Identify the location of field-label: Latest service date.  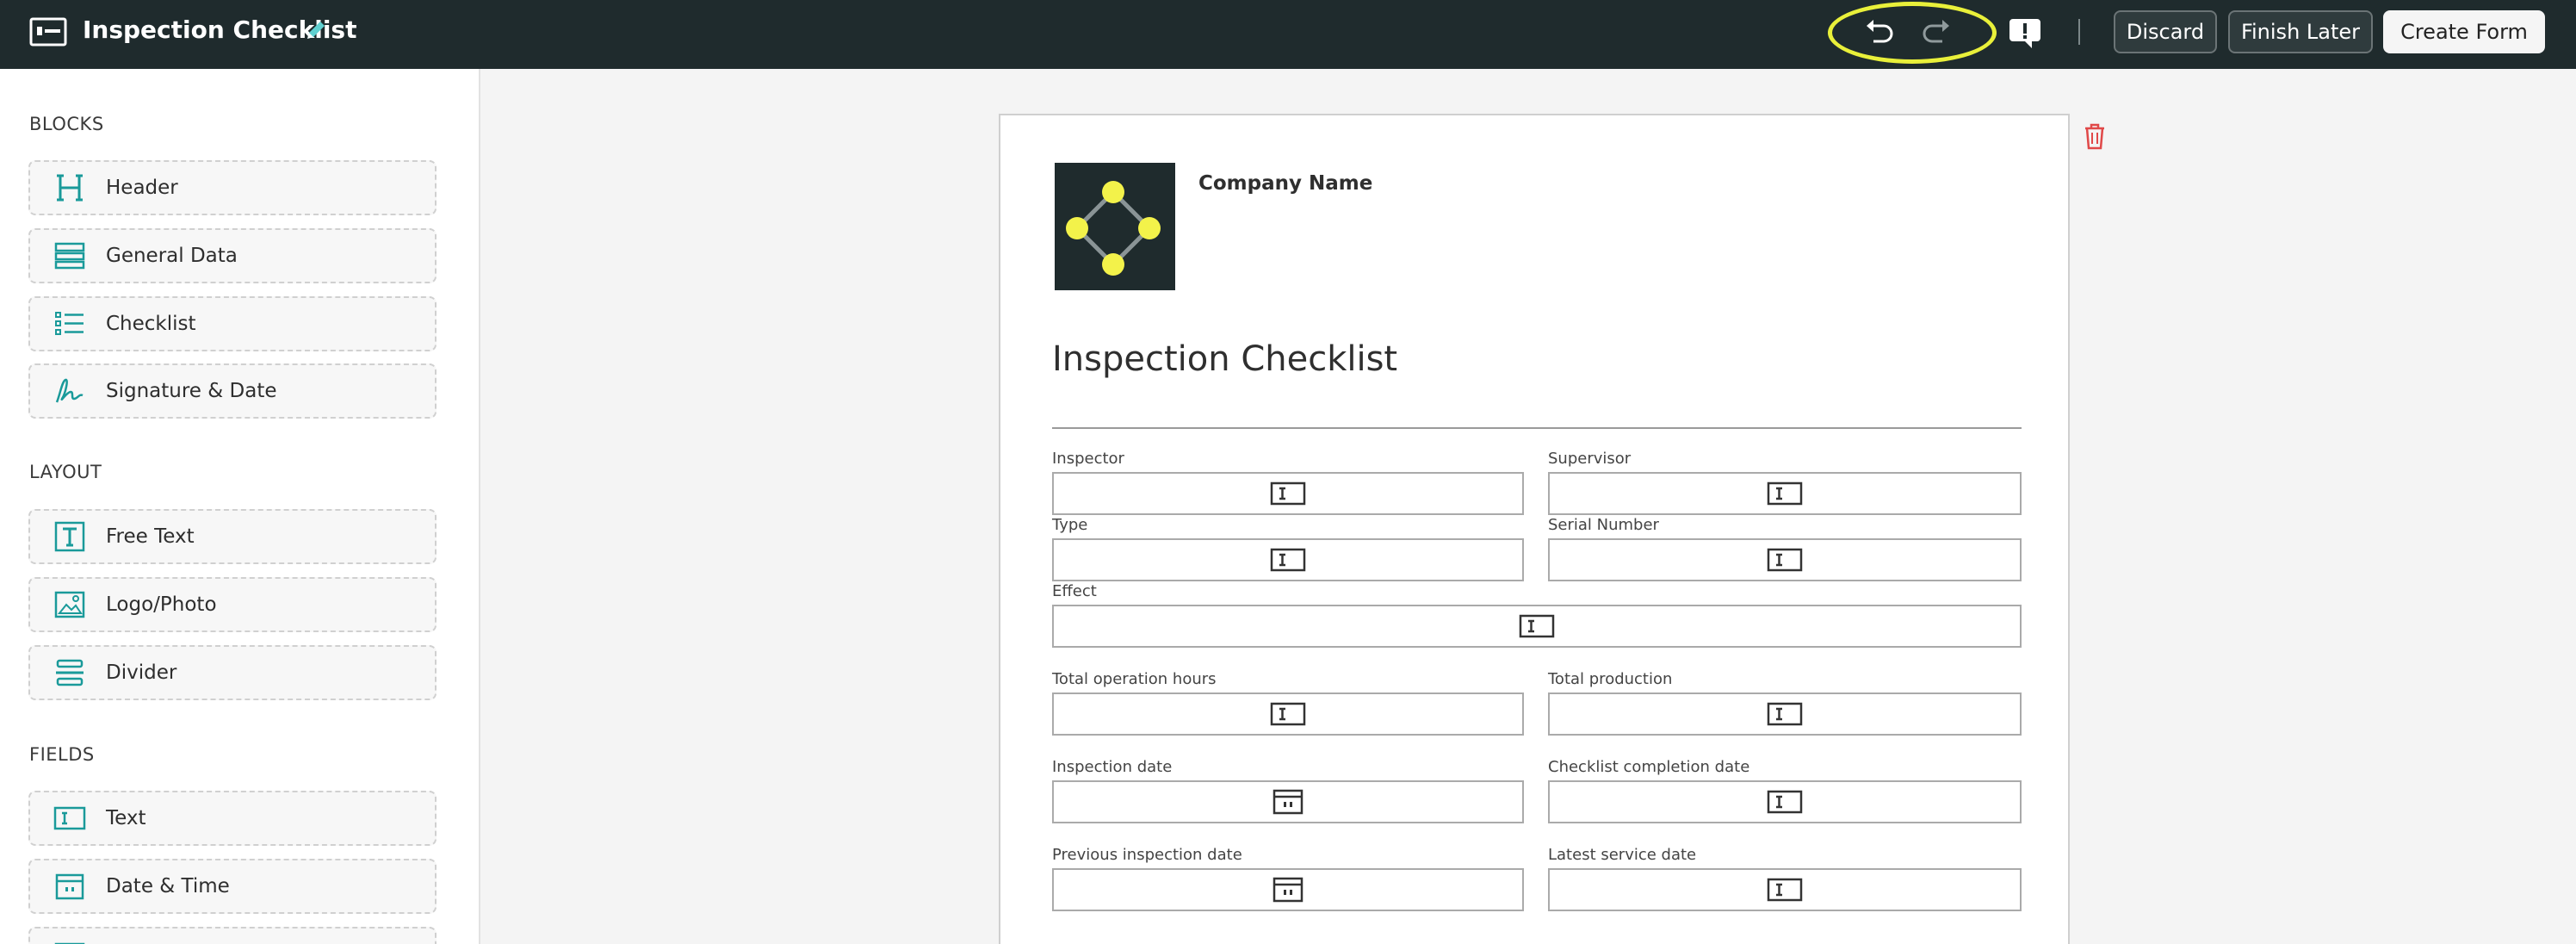
(1622, 855).